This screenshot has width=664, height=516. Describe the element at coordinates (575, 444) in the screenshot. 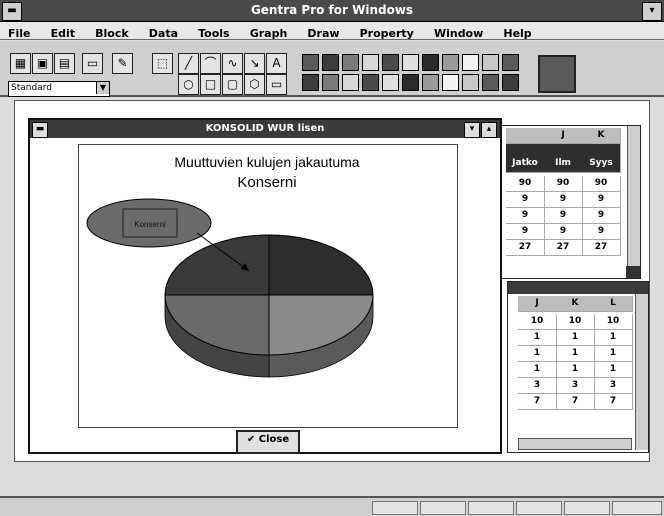

I see `horizontal-scrollbar` at that location.